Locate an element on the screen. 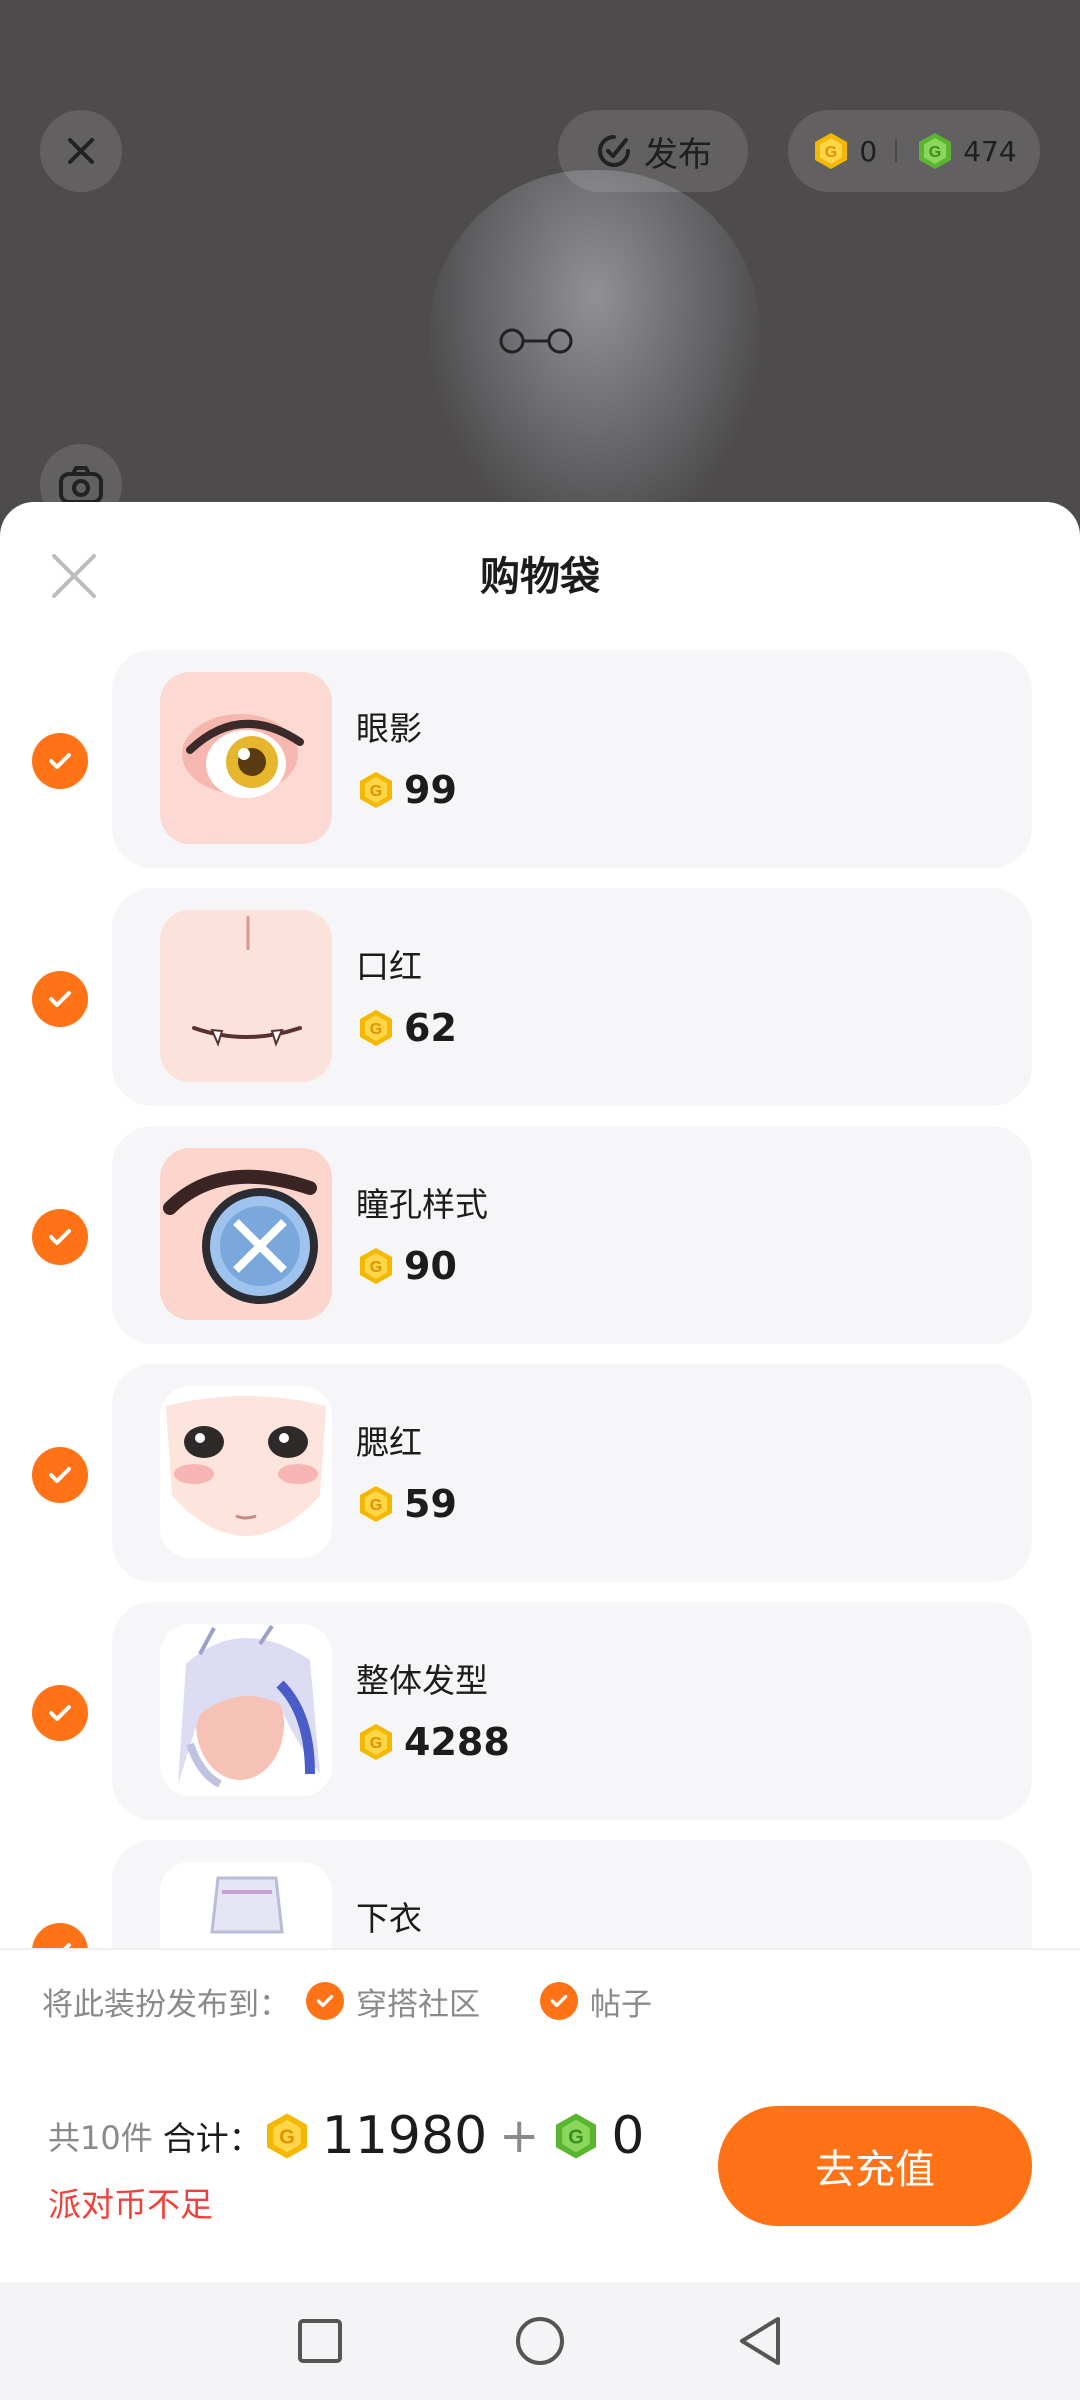 This screenshot has height=2400, width=1080. item-card: 腮红 G 59 is located at coordinates (572, 1473).